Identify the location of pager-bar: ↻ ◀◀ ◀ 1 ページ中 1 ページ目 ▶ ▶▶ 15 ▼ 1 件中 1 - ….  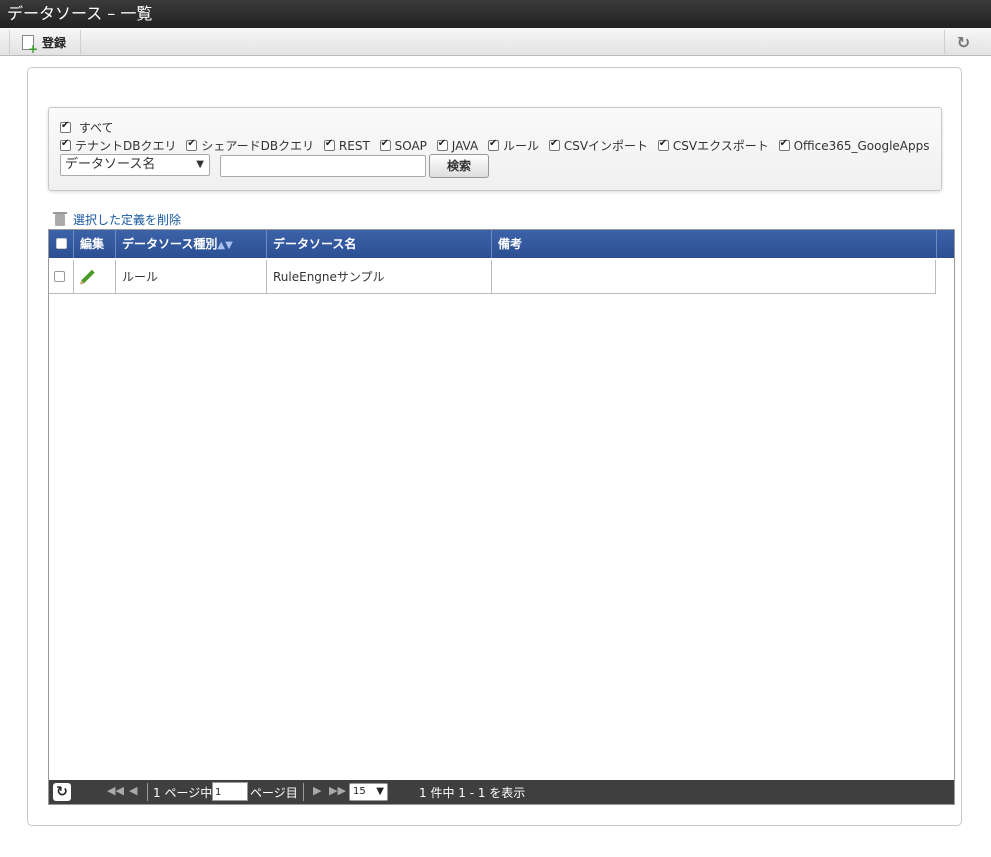
(501, 792).